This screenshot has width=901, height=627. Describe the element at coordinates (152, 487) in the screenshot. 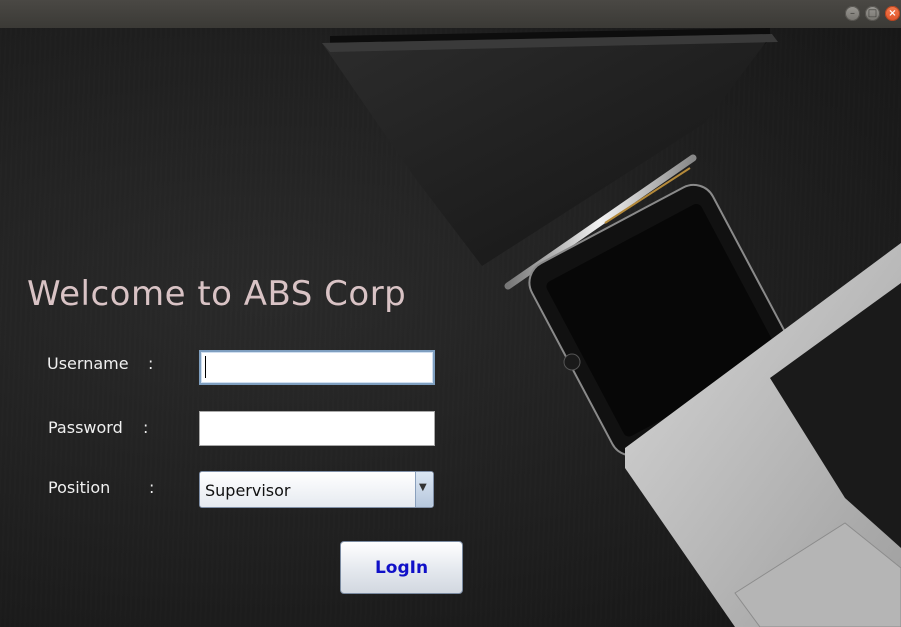

I see `position-colon: :` at that location.